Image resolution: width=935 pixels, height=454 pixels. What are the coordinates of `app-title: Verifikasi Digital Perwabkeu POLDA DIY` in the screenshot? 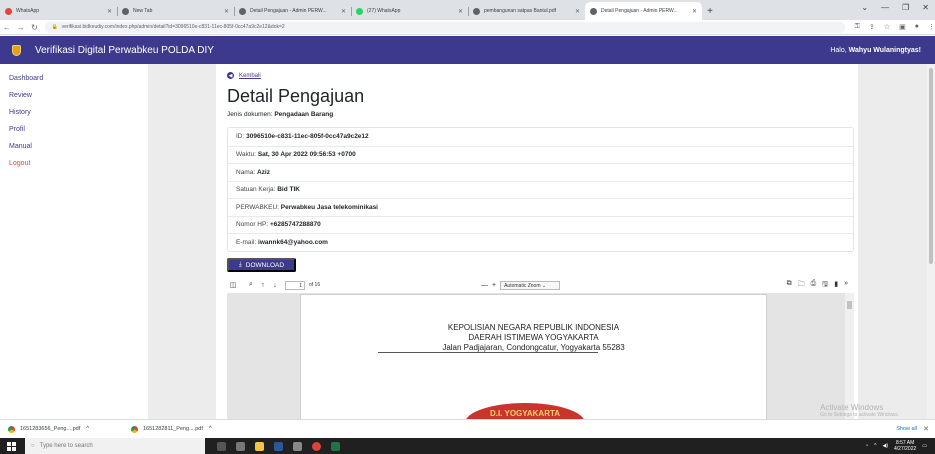 It's located at (124, 50).